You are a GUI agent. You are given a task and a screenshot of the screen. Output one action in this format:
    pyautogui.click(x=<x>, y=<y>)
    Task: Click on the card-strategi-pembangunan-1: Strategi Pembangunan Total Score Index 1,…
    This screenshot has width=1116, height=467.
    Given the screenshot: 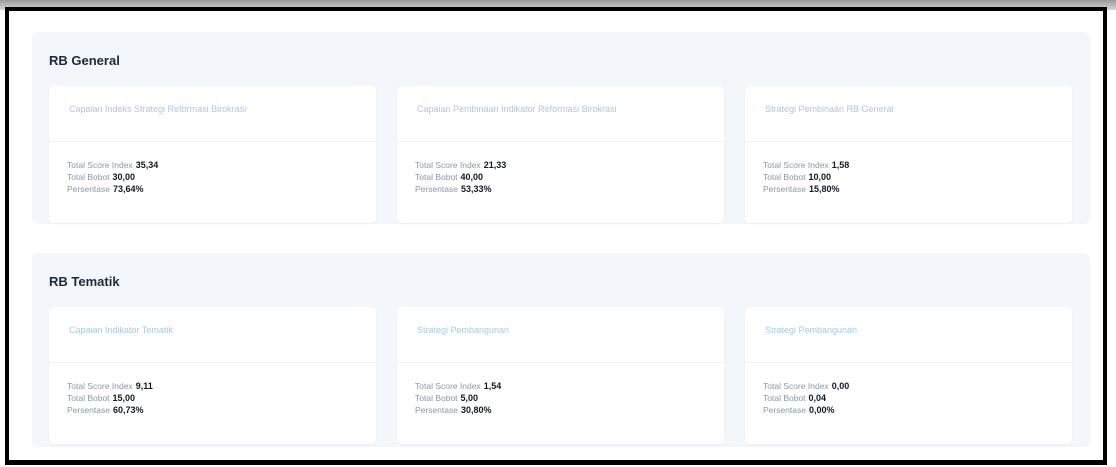 What is the action you would take?
    pyautogui.click(x=560, y=375)
    